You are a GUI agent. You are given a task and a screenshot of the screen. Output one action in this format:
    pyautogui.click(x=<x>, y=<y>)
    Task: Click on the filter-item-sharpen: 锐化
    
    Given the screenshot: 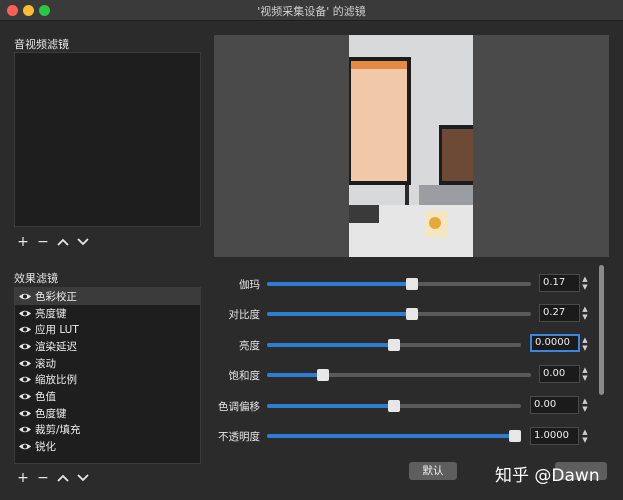 What is the action you would take?
    pyautogui.click(x=107, y=446)
    